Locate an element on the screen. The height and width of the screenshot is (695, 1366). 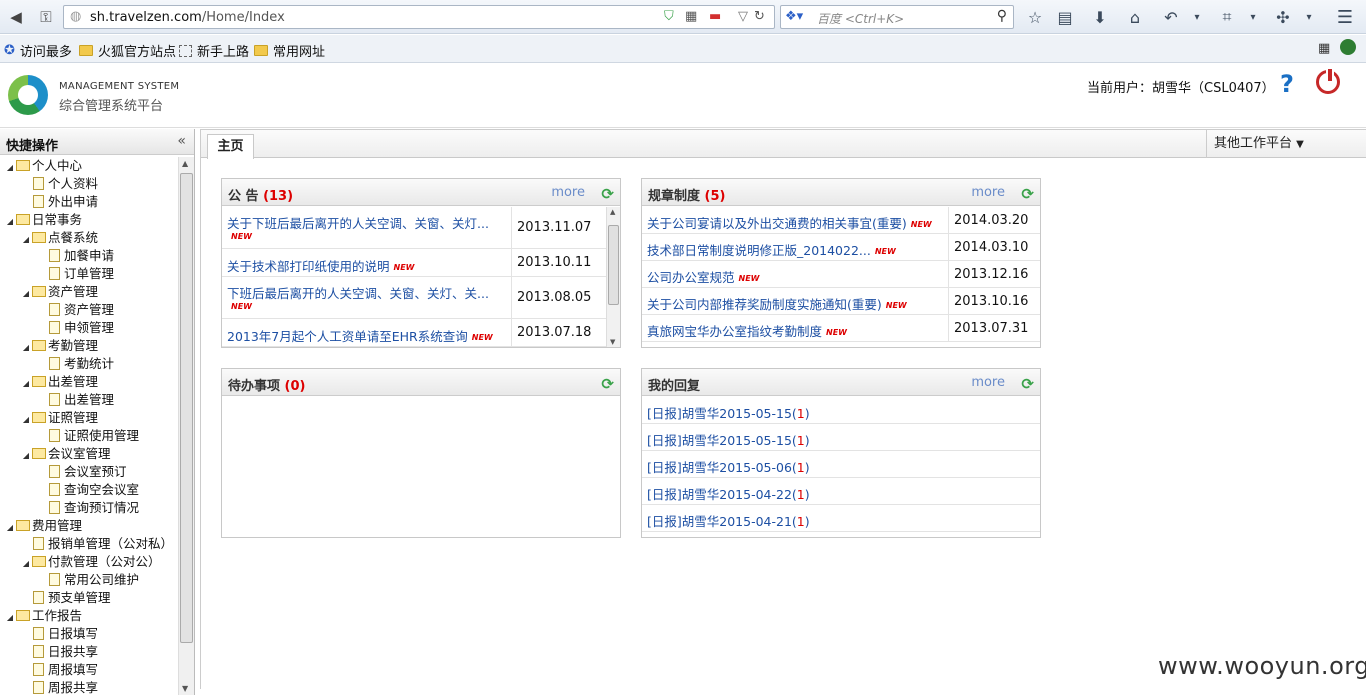
bookmark-common-sites: 常用网址 is located at coordinates (289, 50).